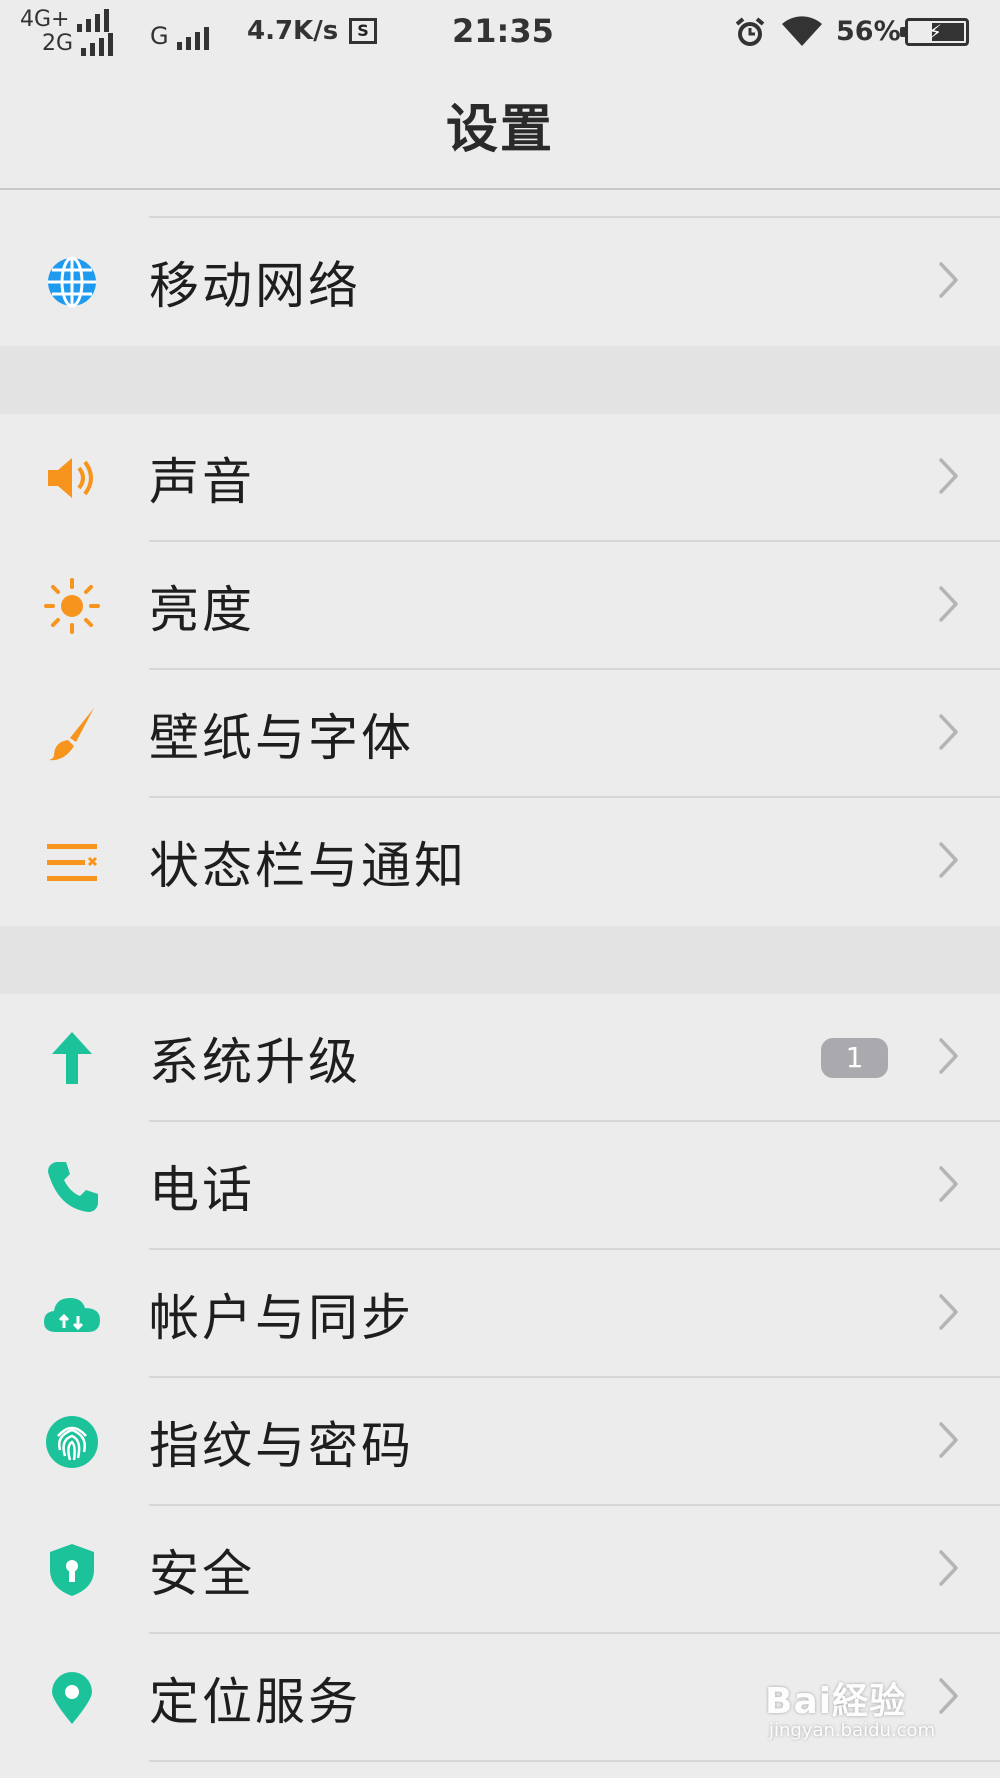 This screenshot has width=1000, height=1778. Describe the element at coordinates (72, 606) in the screenshot. I see `sun-icon` at that location.